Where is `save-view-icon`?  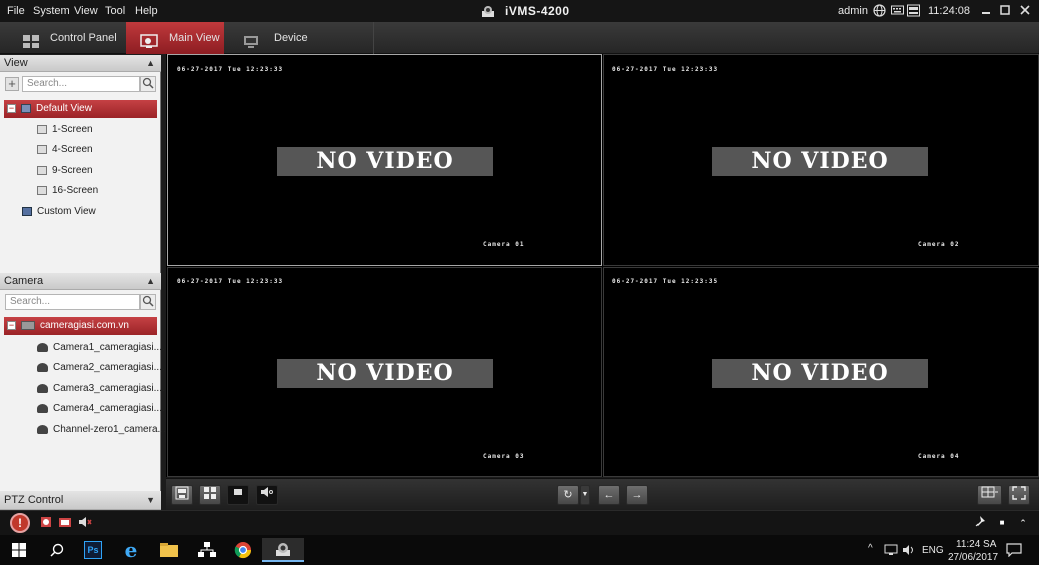
save-view-icon is located at coordinates (182, 495).